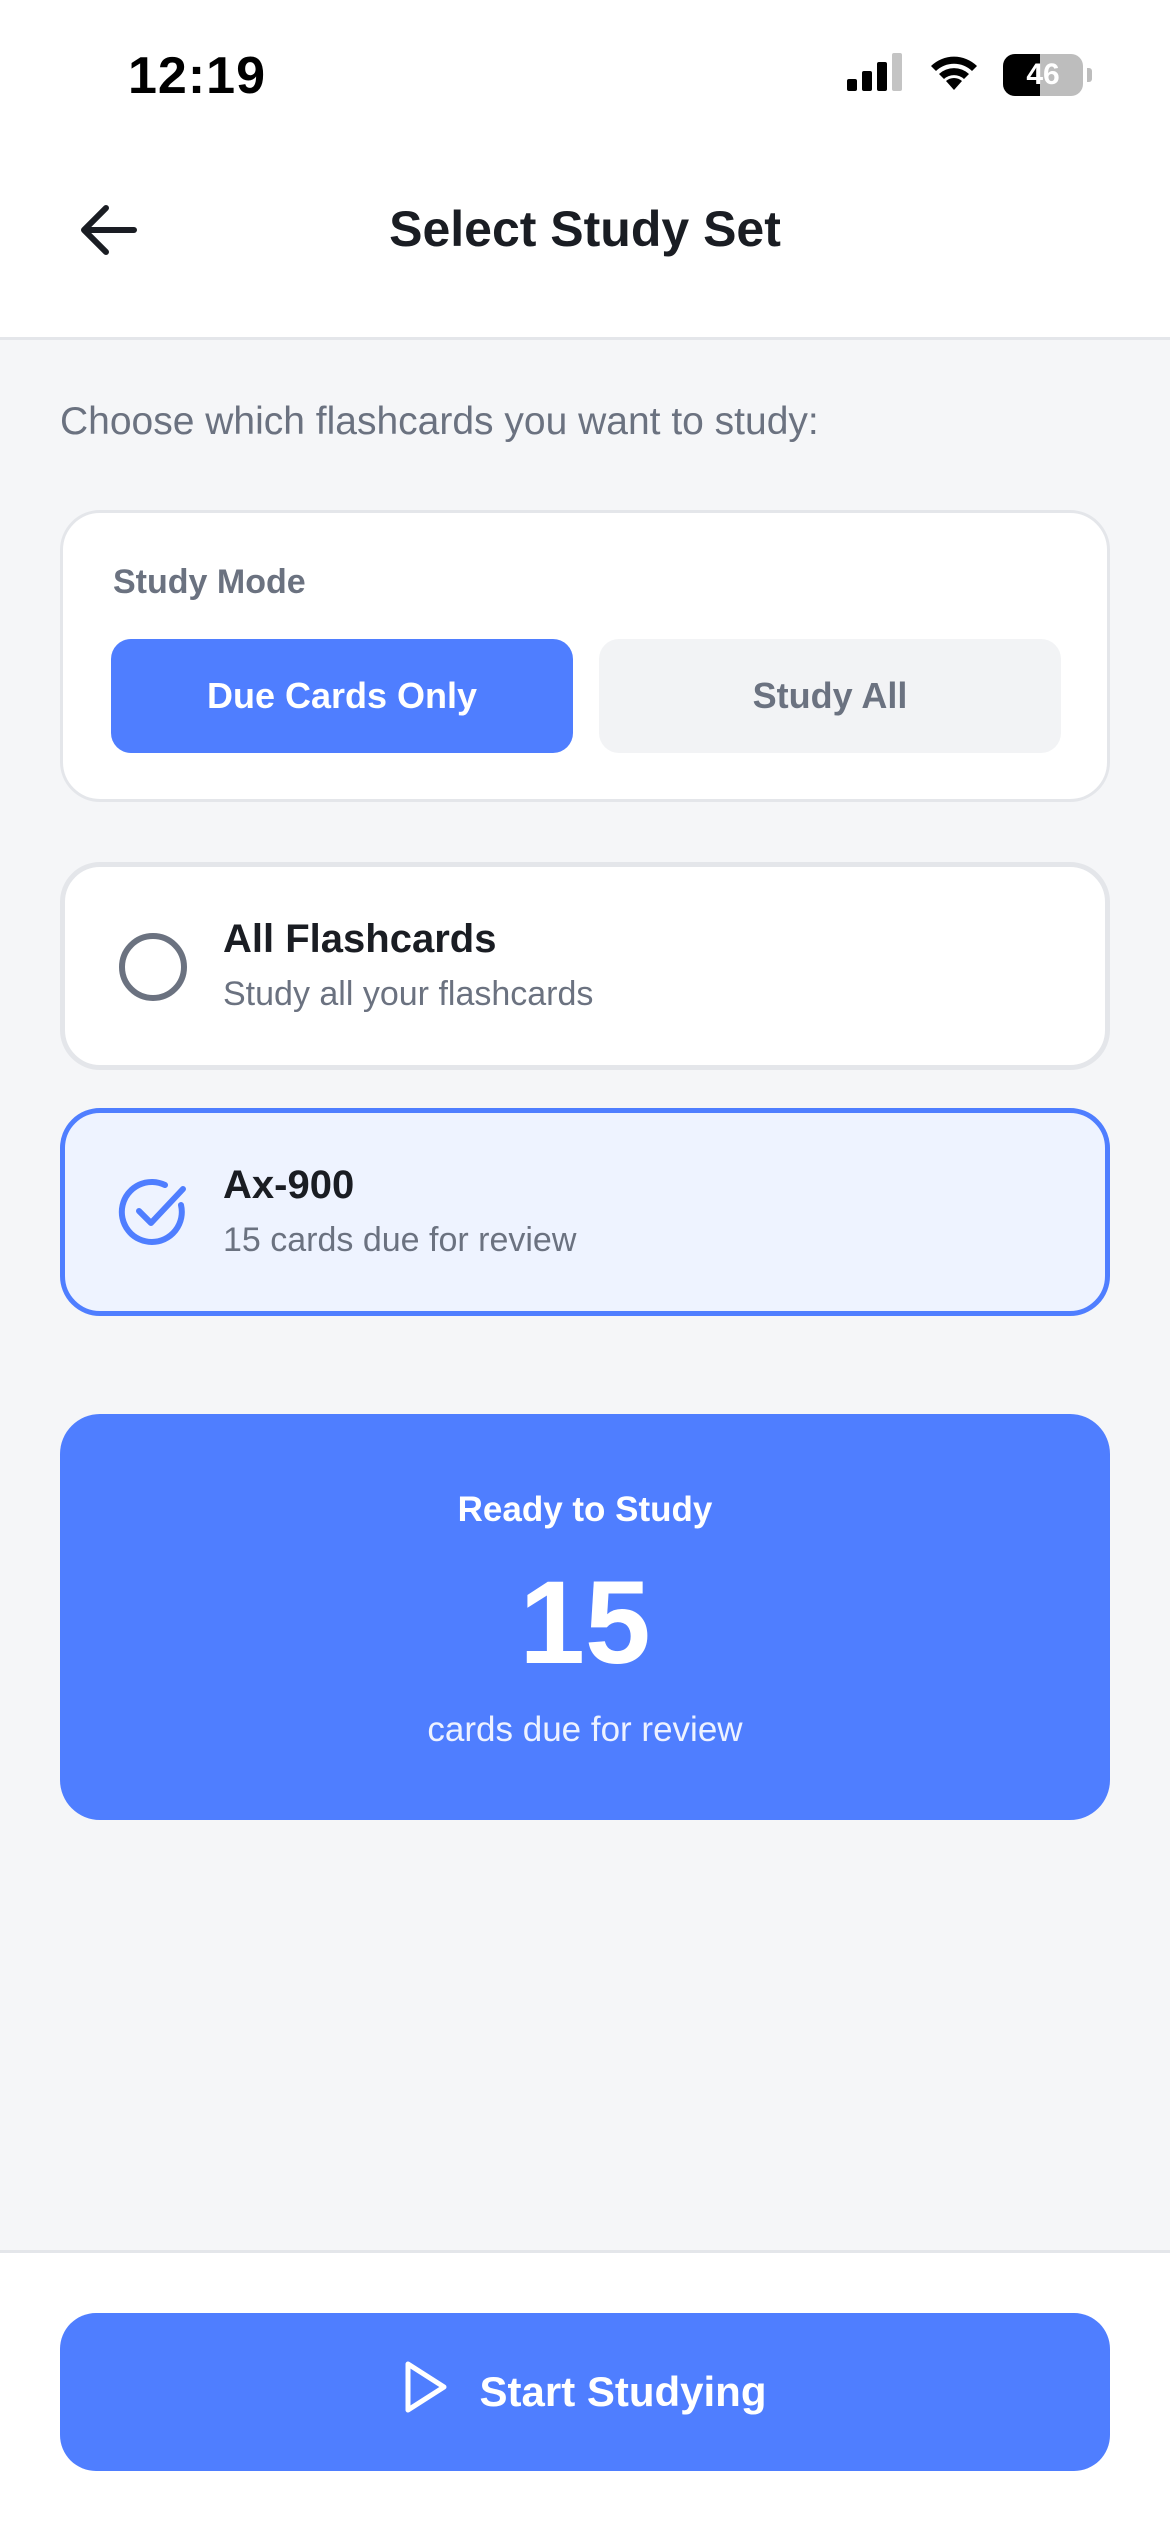 The height and width of the screenshot is (2532, 1170). I want to click on set-subtitle: Study all your flashcards, so click(408, 994).